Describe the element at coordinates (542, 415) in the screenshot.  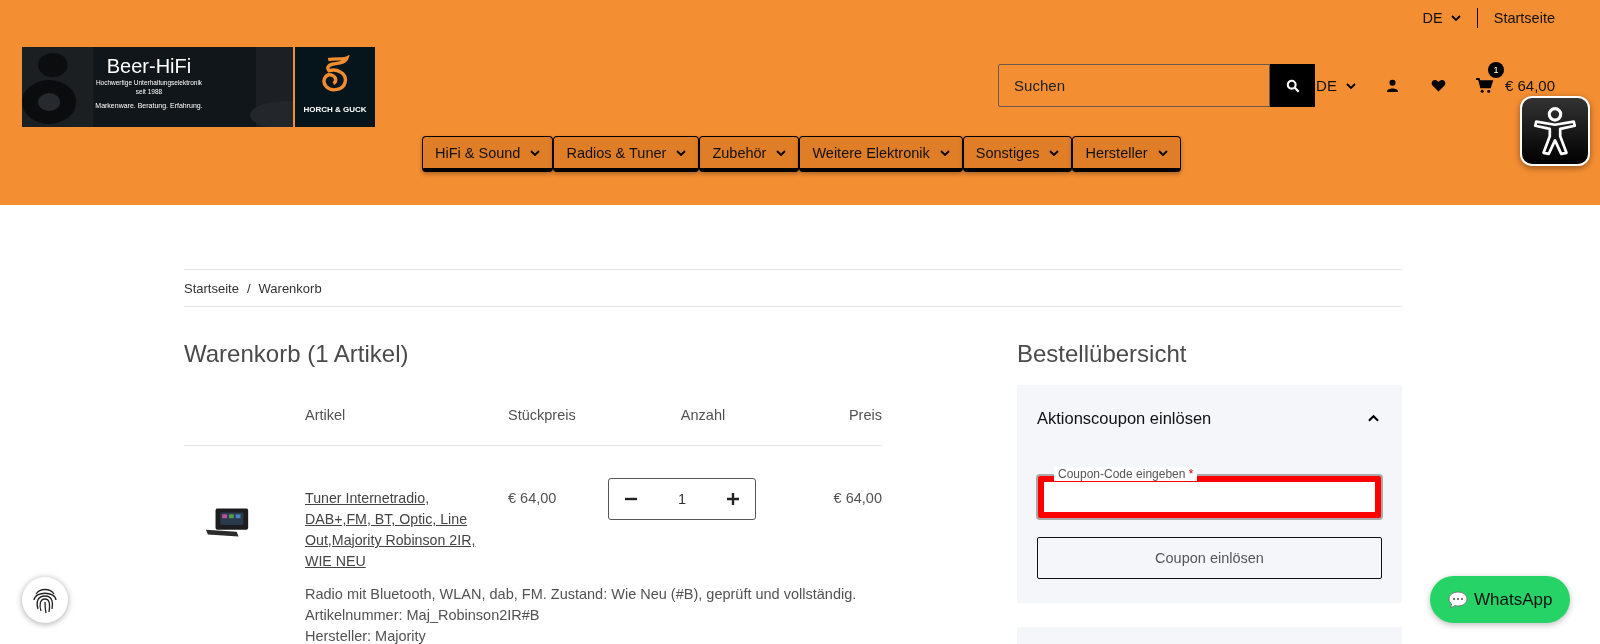
I see `column-header: Stückpreis` at that location.